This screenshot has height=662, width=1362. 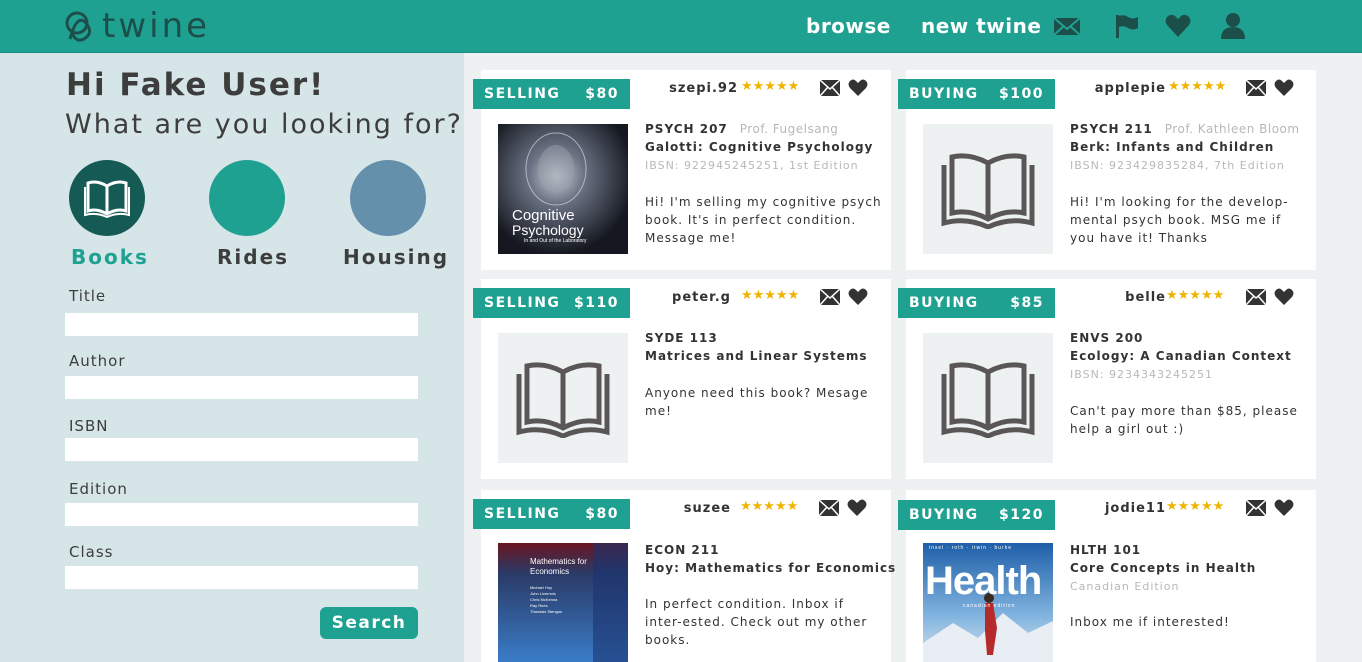 I want to click on listing-price: $110, so click(x=596, y=303).